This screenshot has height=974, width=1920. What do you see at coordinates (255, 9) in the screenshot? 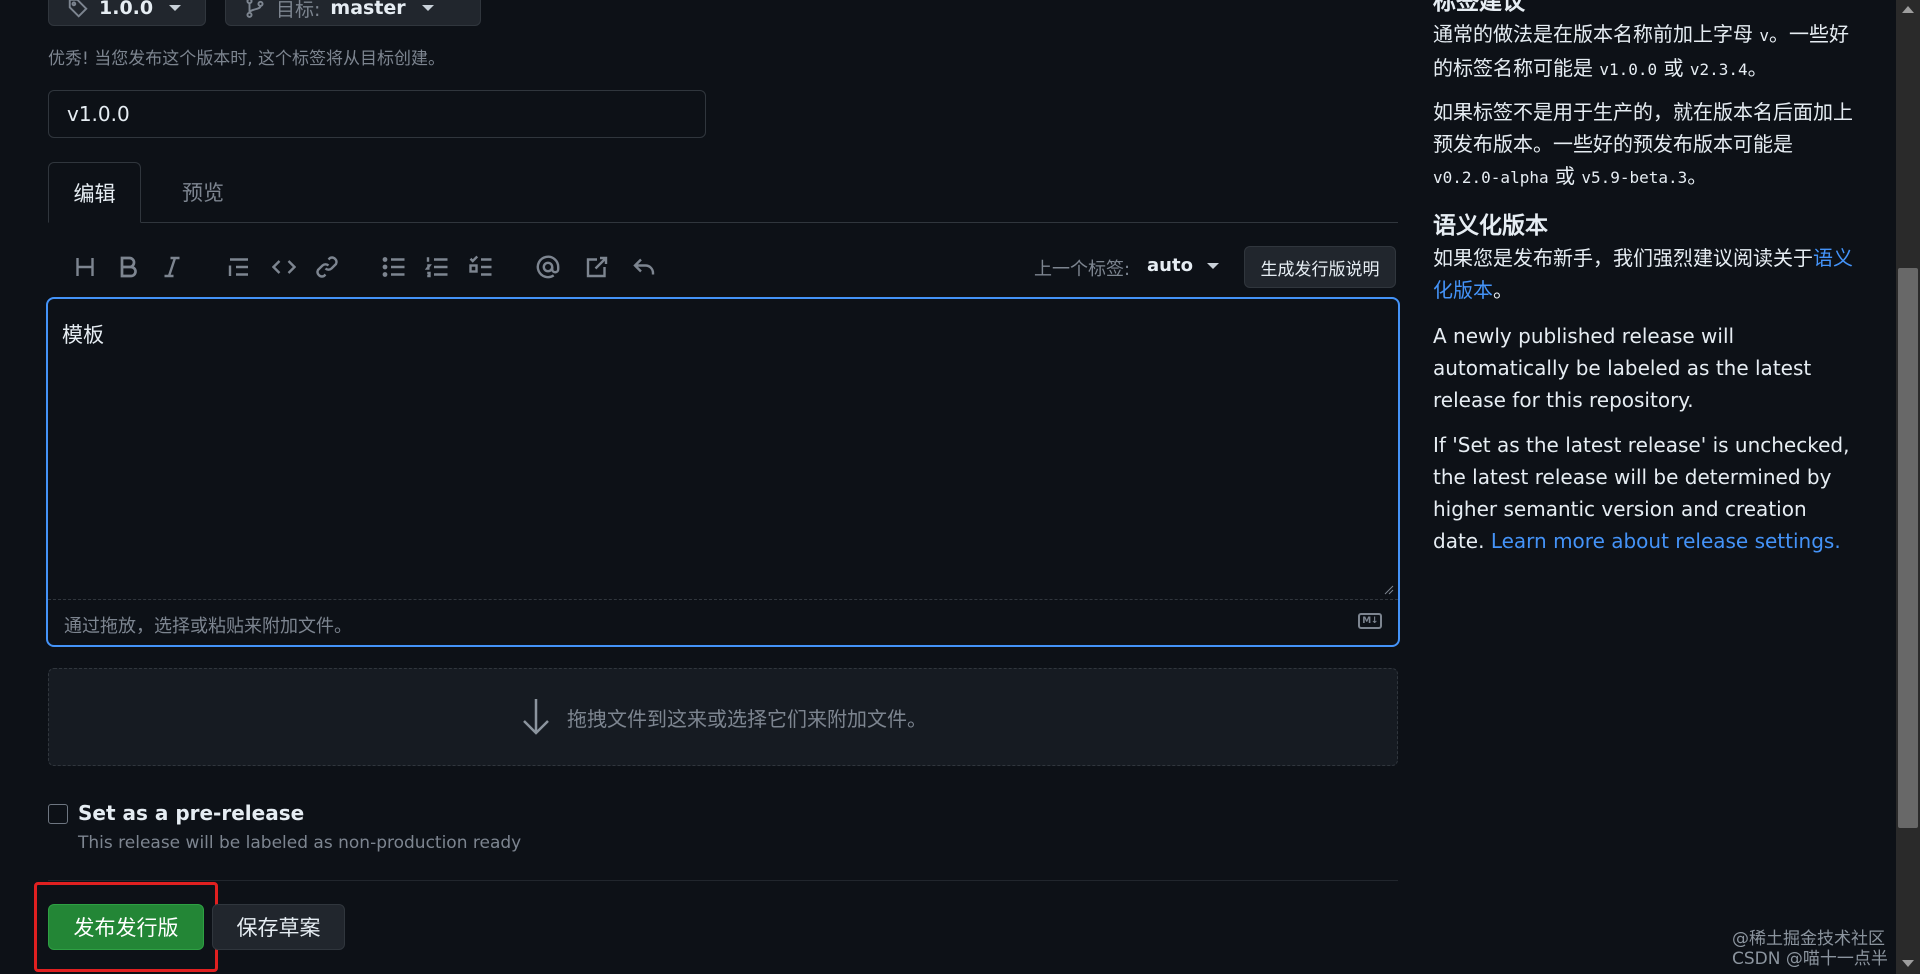
I see `git-branch-icon` at bounding box center [255, 9].